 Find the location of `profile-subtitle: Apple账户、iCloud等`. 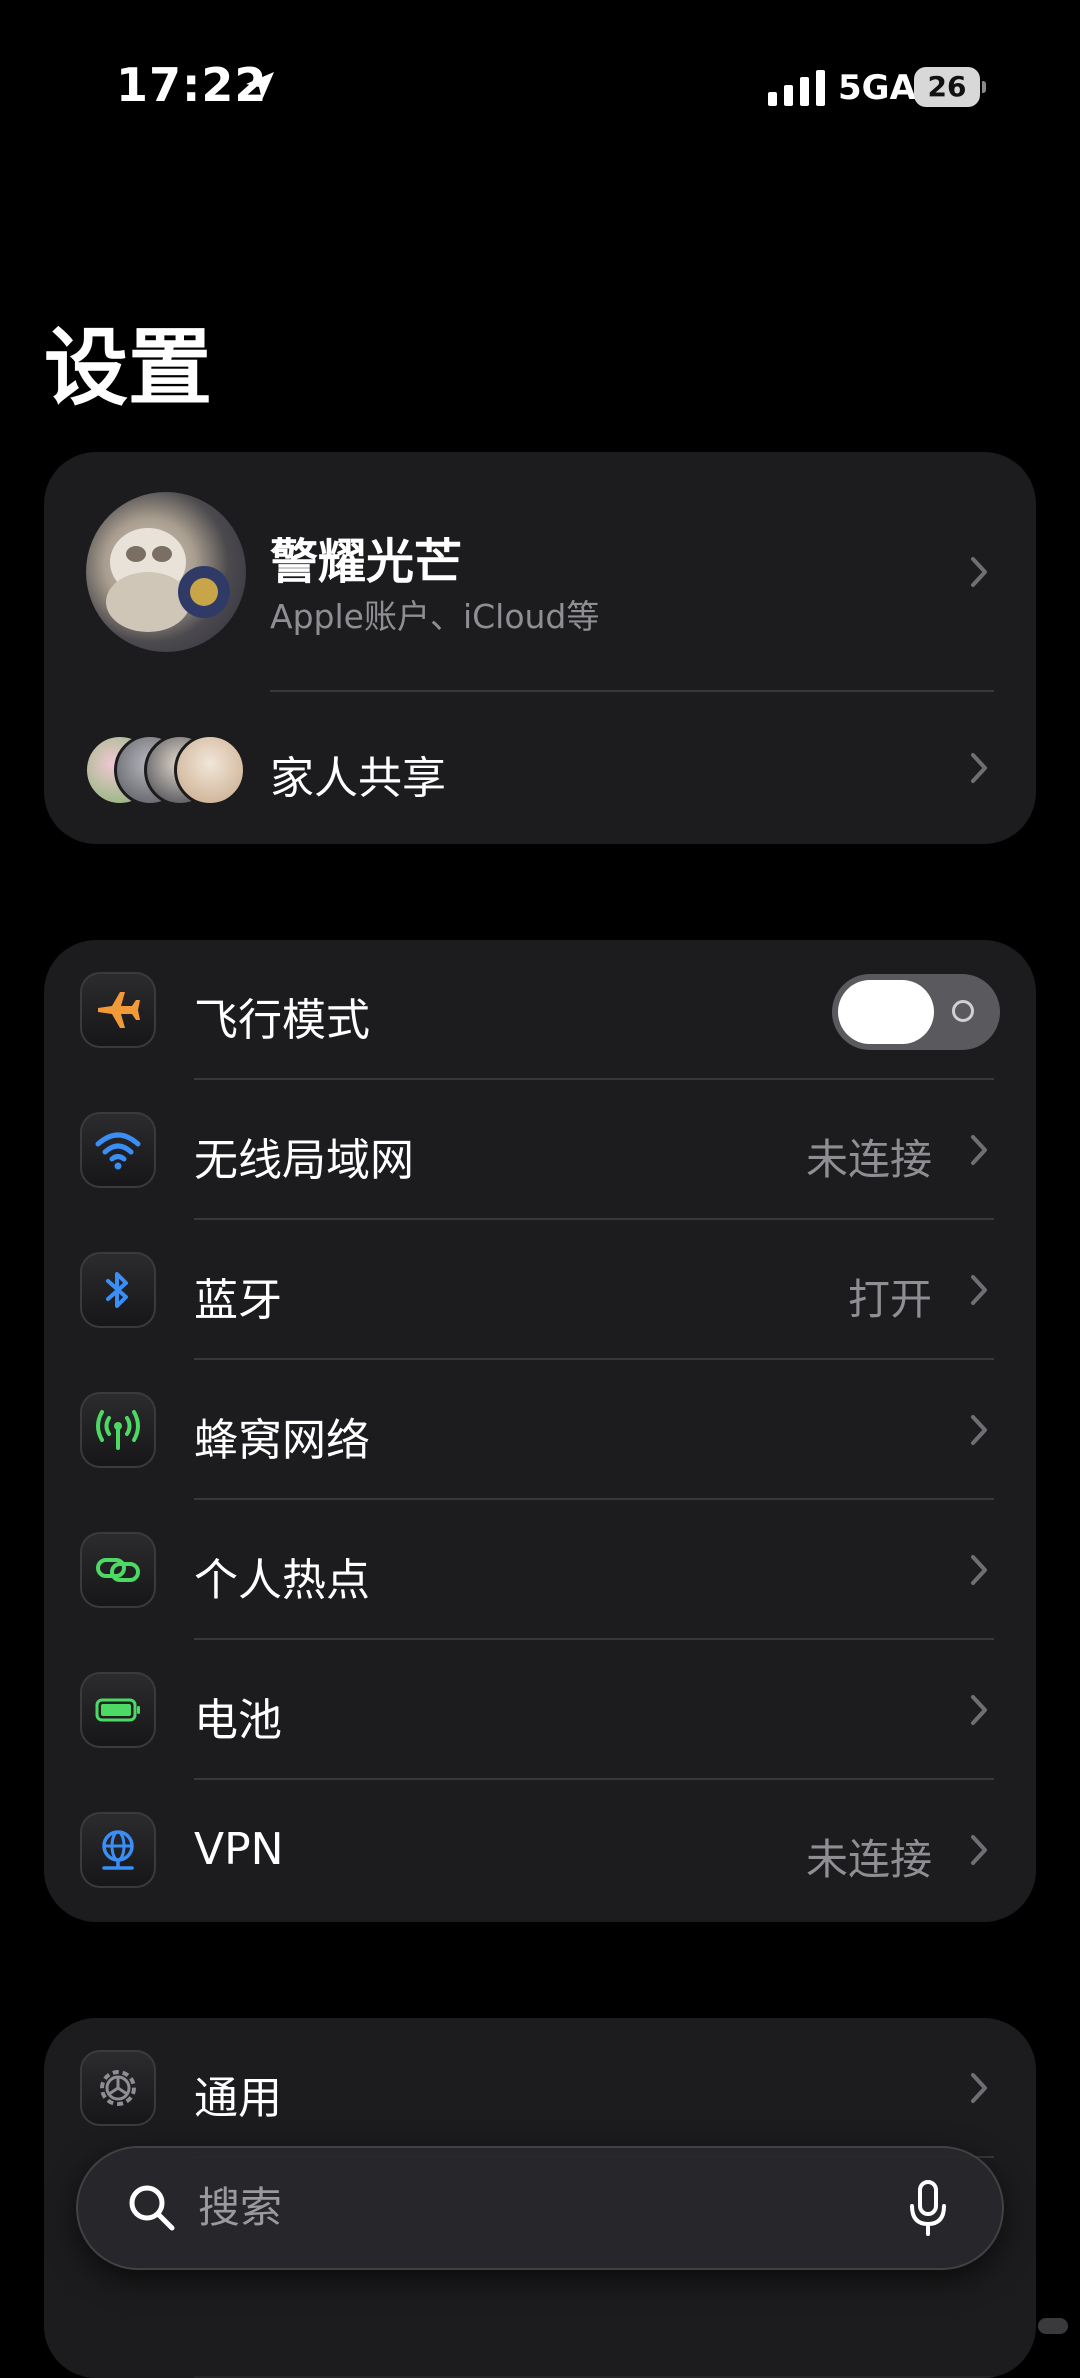

profile-subtitle: Apple账户、iCloud等 is located at coordinates (435, 616).